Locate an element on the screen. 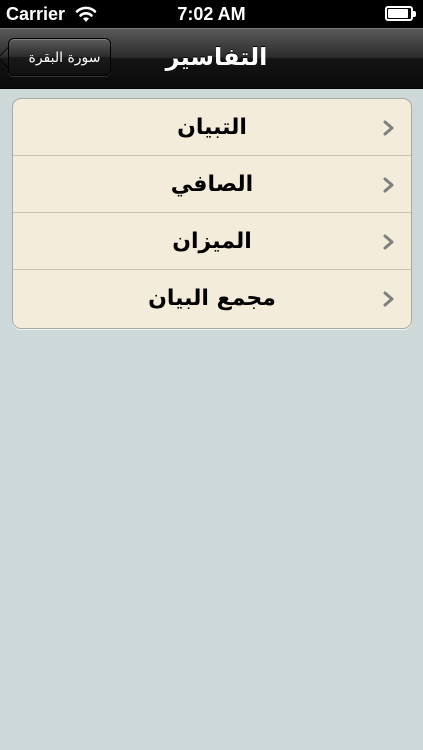 The height and width of the screenshot is (750, 423). clock: 7:02 AM is located at coordinates (211, 14).